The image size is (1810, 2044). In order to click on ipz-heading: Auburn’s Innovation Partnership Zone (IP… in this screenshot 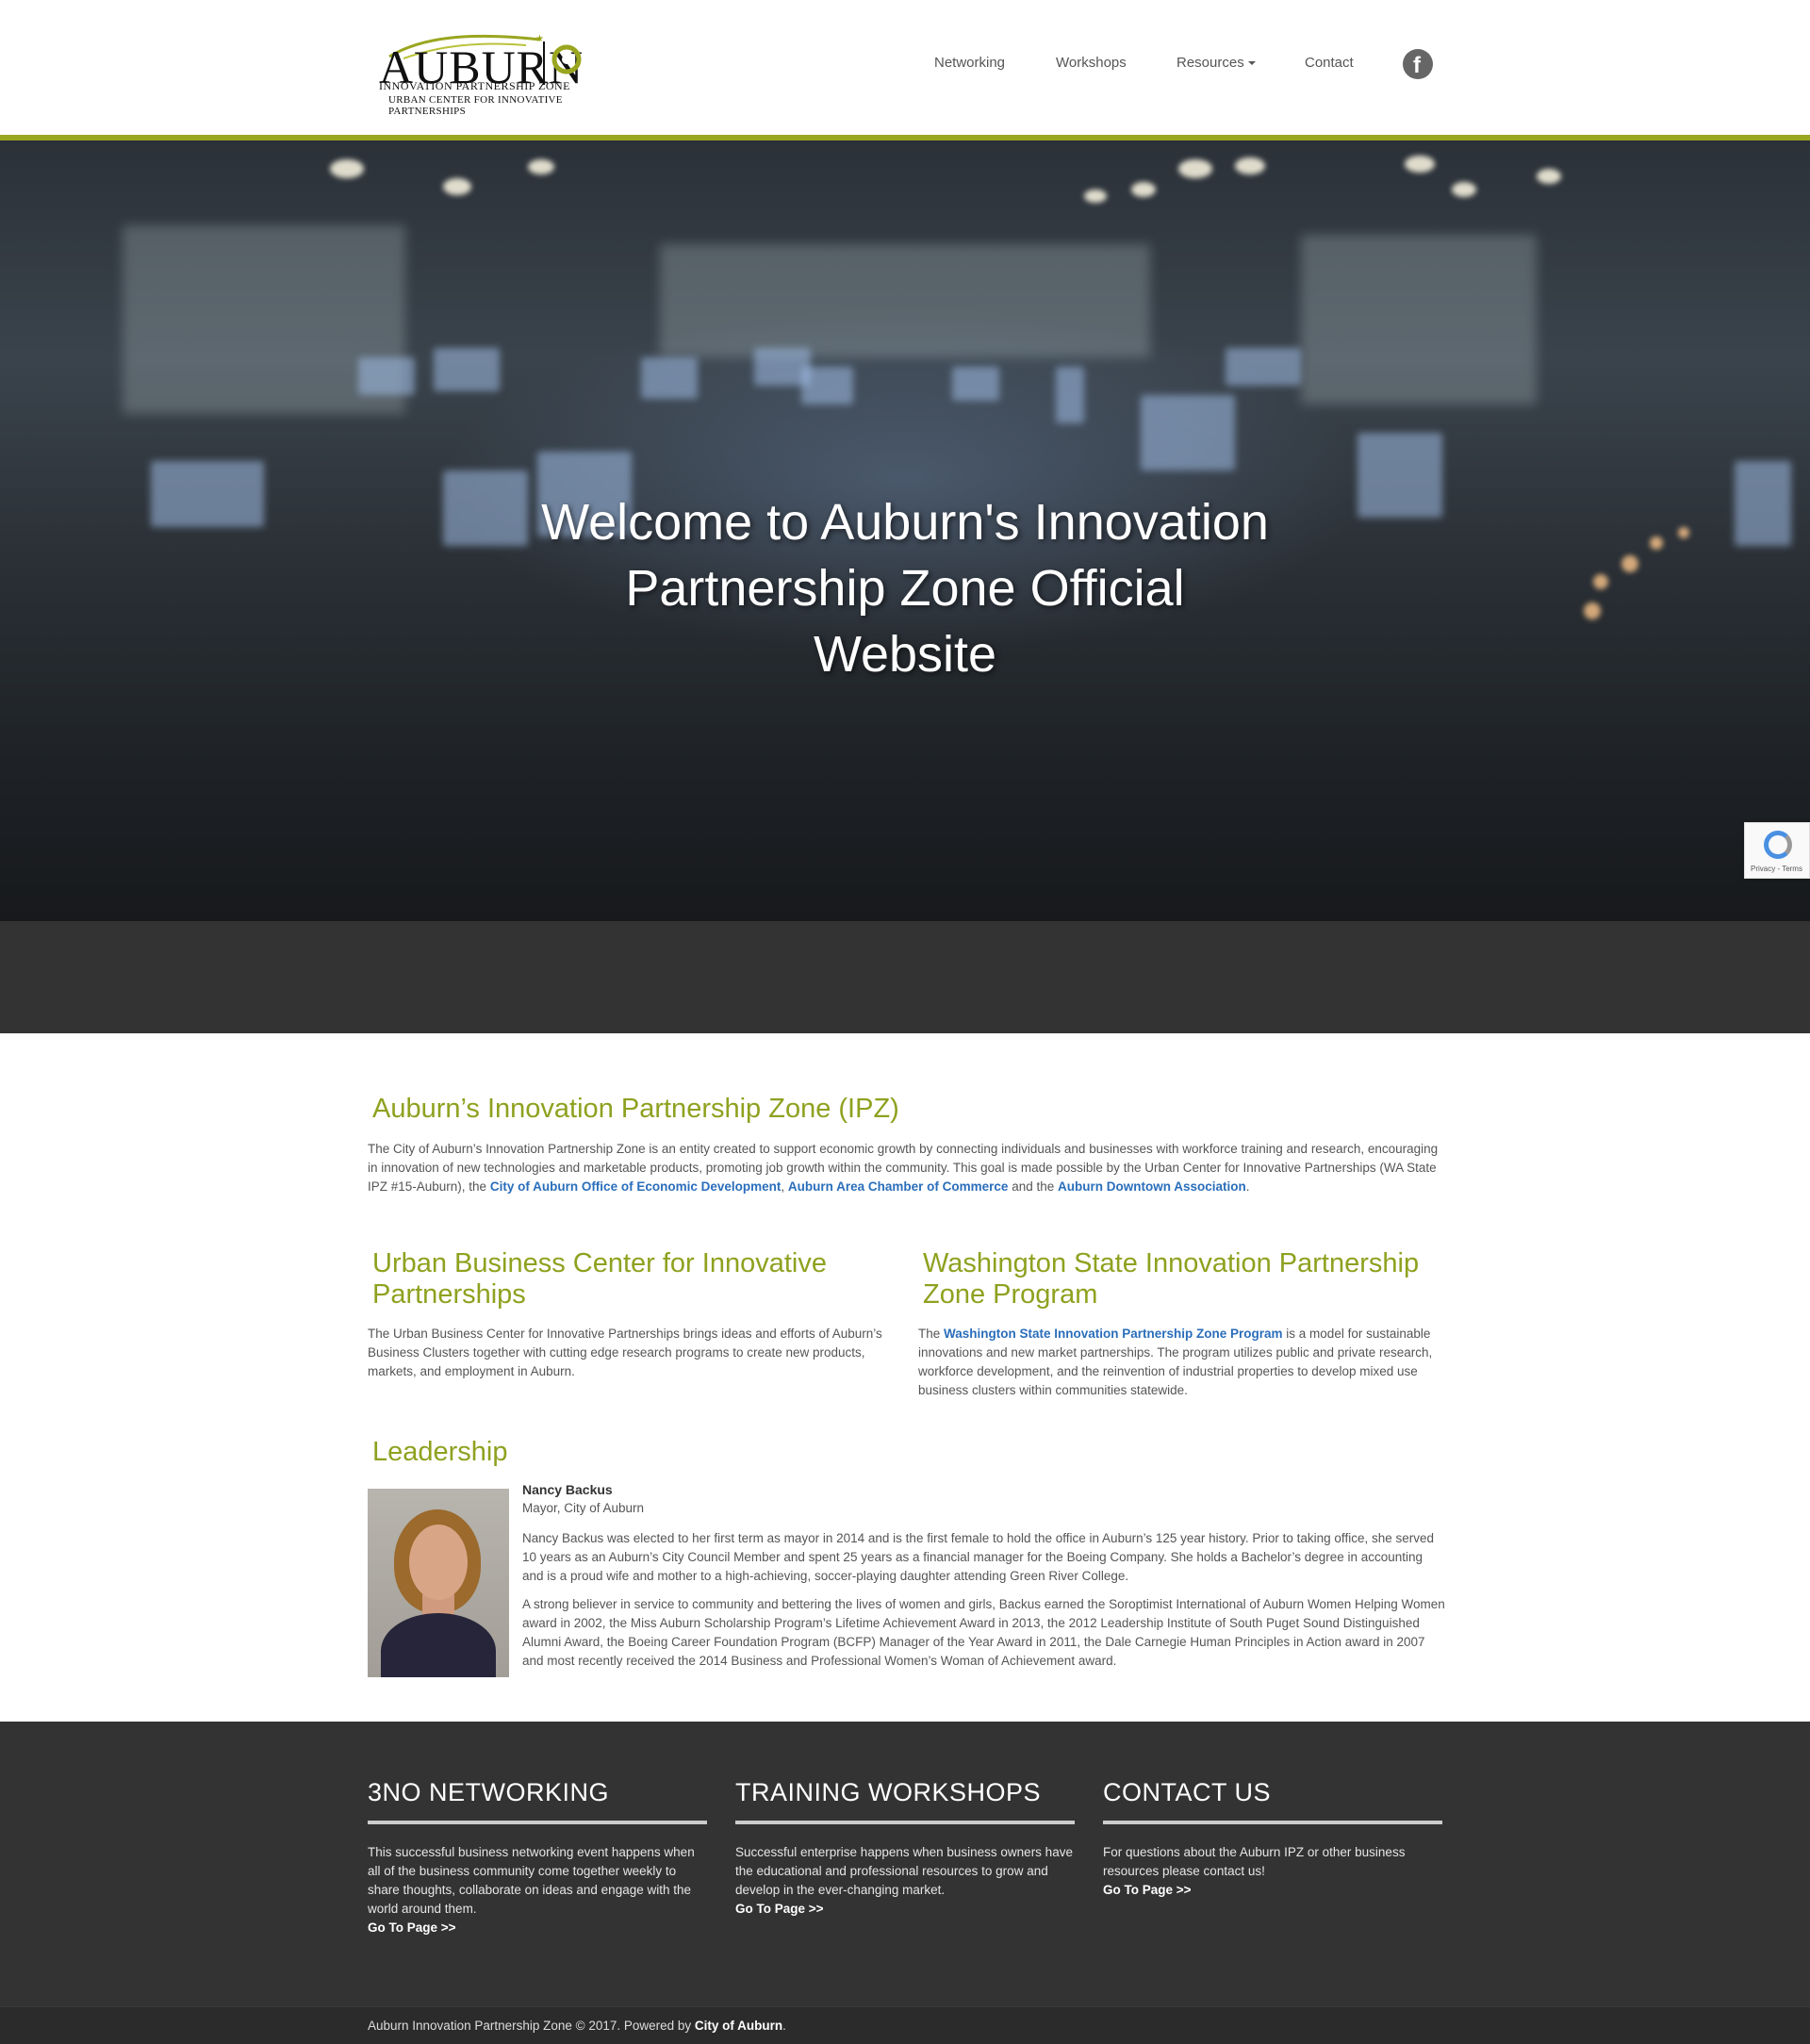, I will do `click(635, 1109)`.